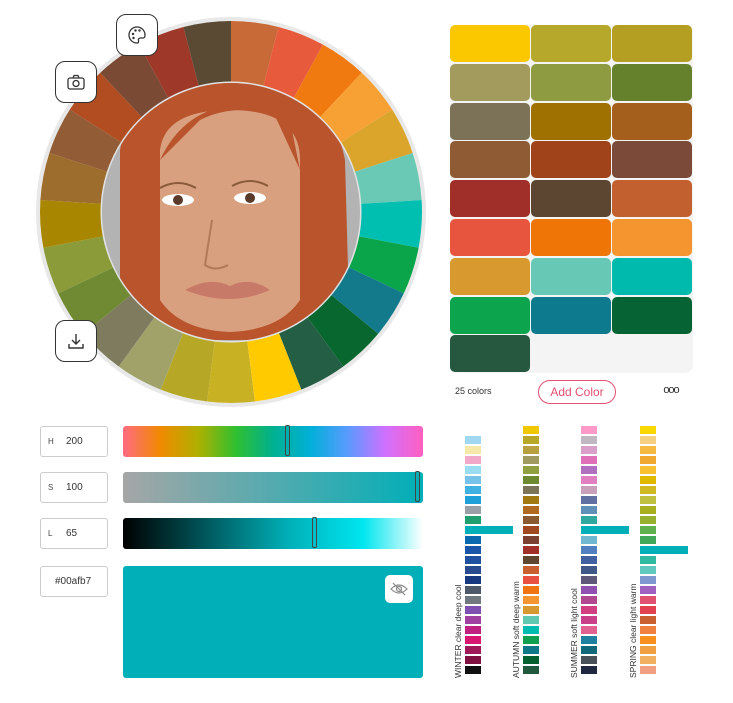  I want to click on lightness-slider-handle, so click(314, 532).